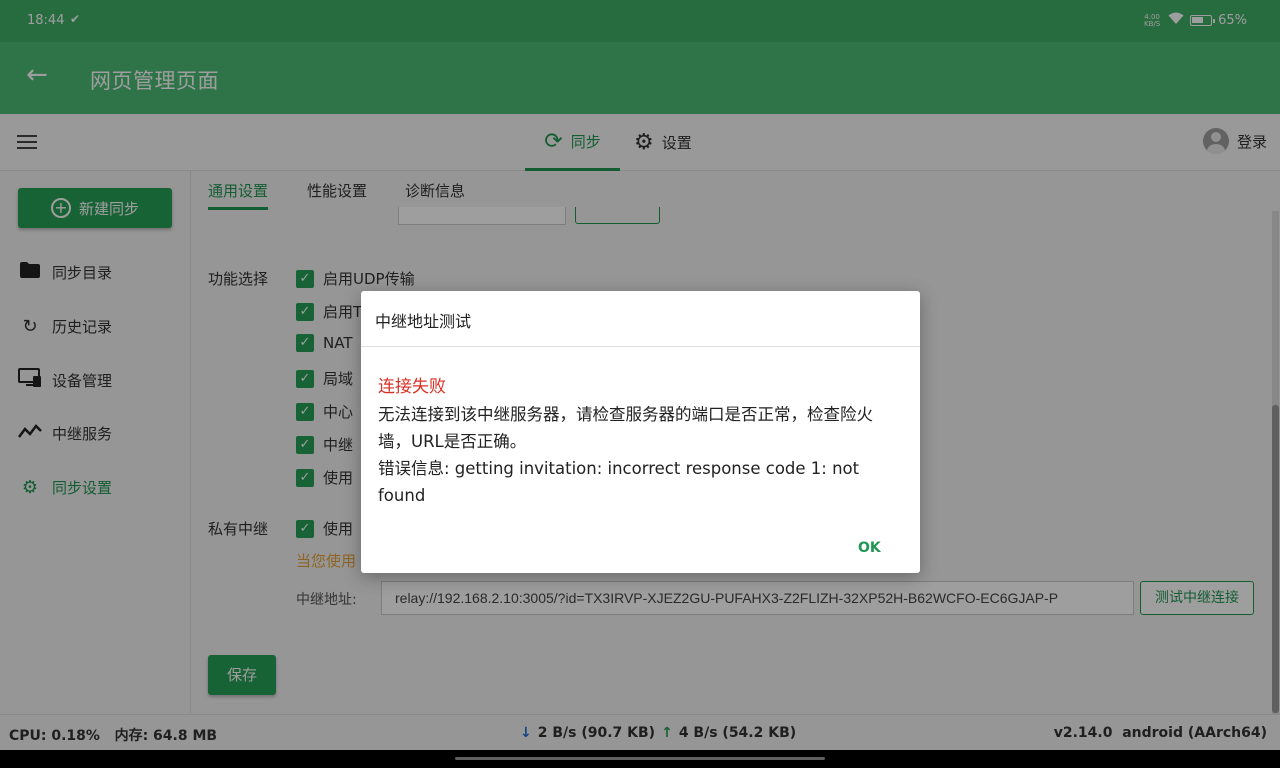 This screenshot has width=1280, height=768. What do you see at coordinates (869, 548) in the screenshot?
I see `dialog-ok-button: OK` at bounding box center [869, 548].